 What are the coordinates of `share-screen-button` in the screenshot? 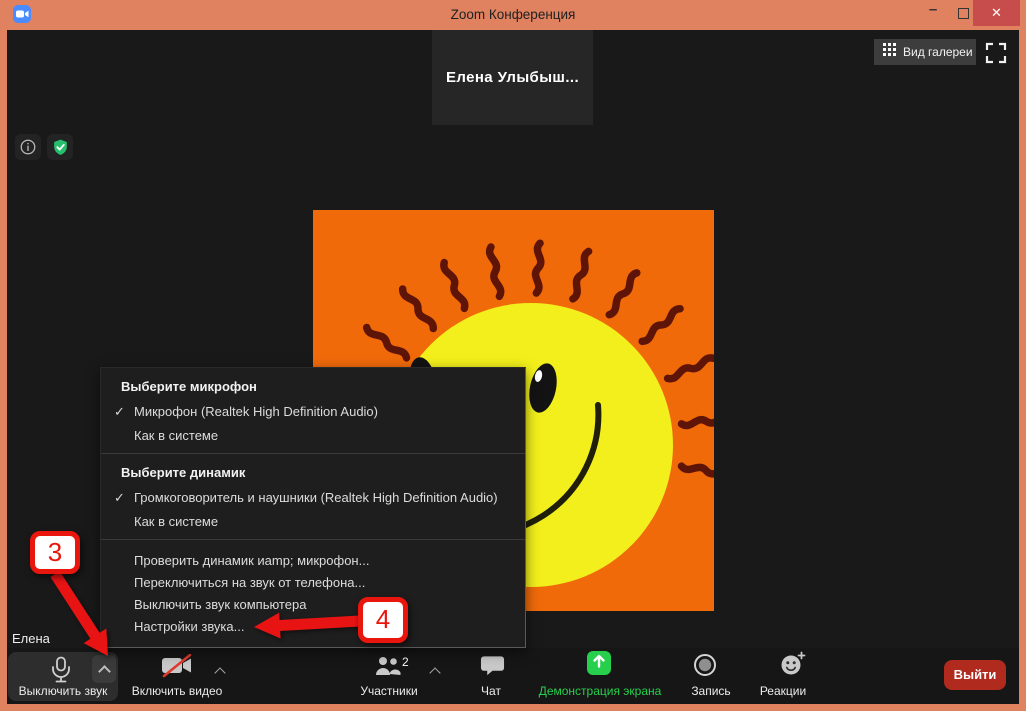 It's located at (599, 663).